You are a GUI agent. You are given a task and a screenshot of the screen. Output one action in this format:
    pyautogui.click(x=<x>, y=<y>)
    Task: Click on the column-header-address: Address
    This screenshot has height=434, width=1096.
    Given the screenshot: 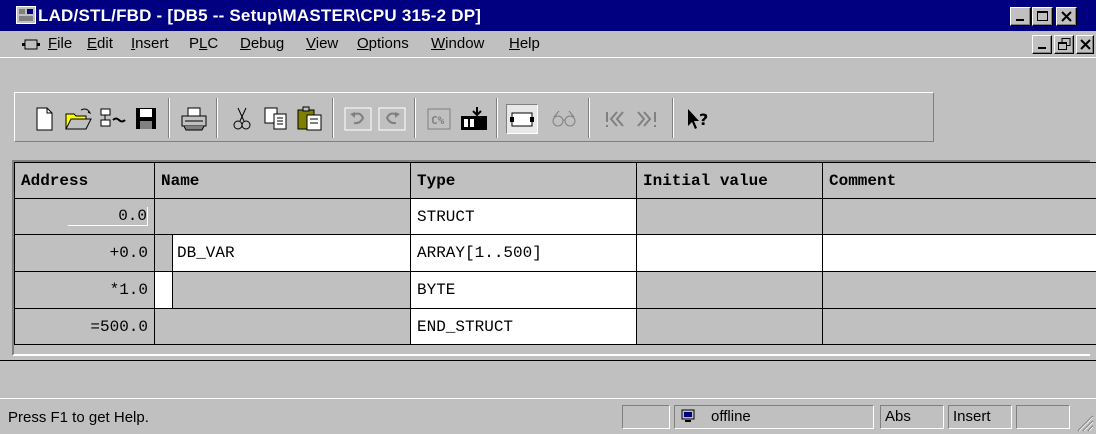 What is the action you would take?
    pyautogui.click(x=84, y=180)
    